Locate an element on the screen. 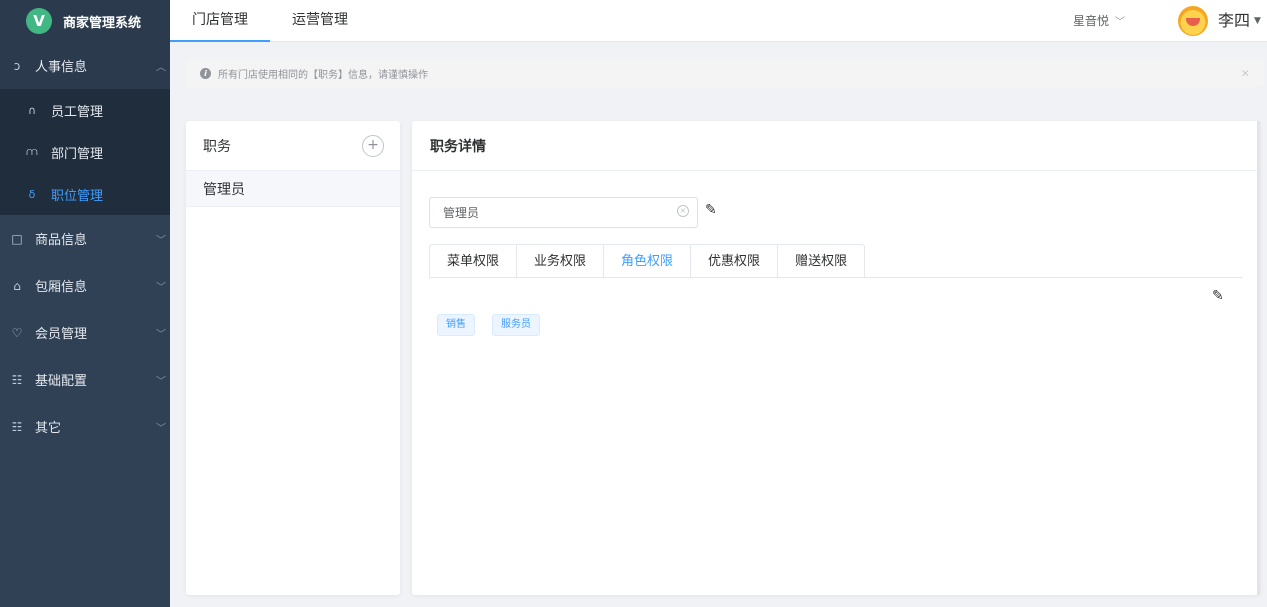  brand: V 商家管理系统 is located at coordinates (85, 21).